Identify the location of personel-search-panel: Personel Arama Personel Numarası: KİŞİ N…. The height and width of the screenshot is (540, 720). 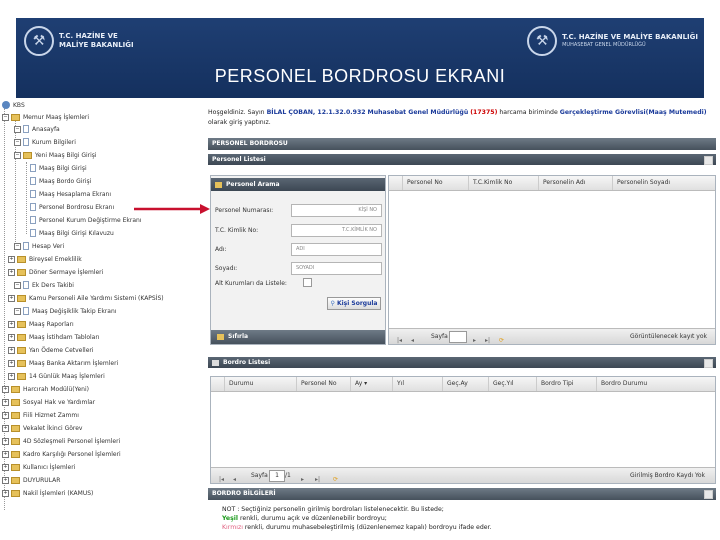
(298, 260).